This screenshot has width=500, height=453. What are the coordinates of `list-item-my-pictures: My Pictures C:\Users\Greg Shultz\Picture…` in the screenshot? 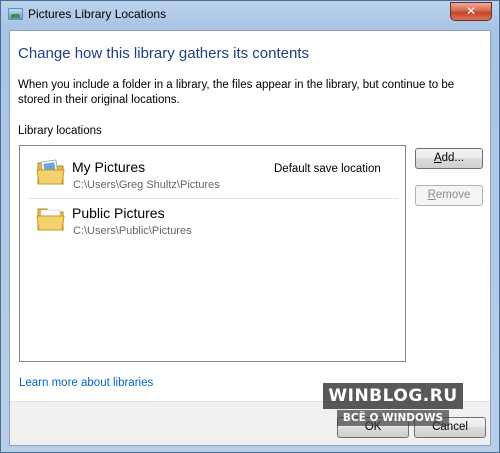 It's located at (212, 172).